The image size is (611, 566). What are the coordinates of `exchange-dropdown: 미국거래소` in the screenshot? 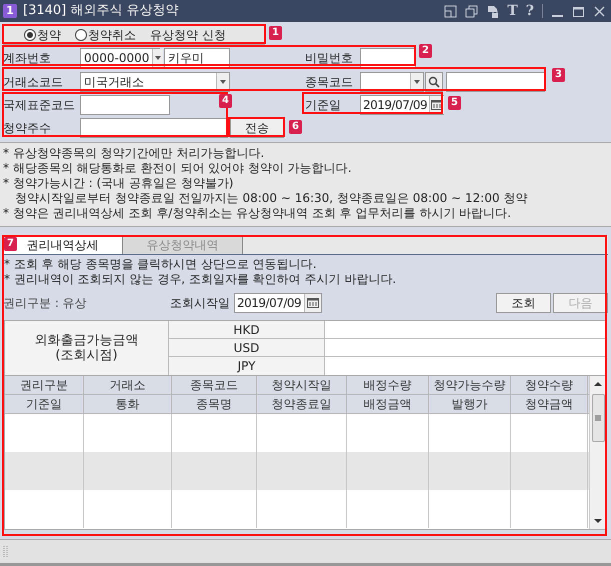 It's located at (155, 82).